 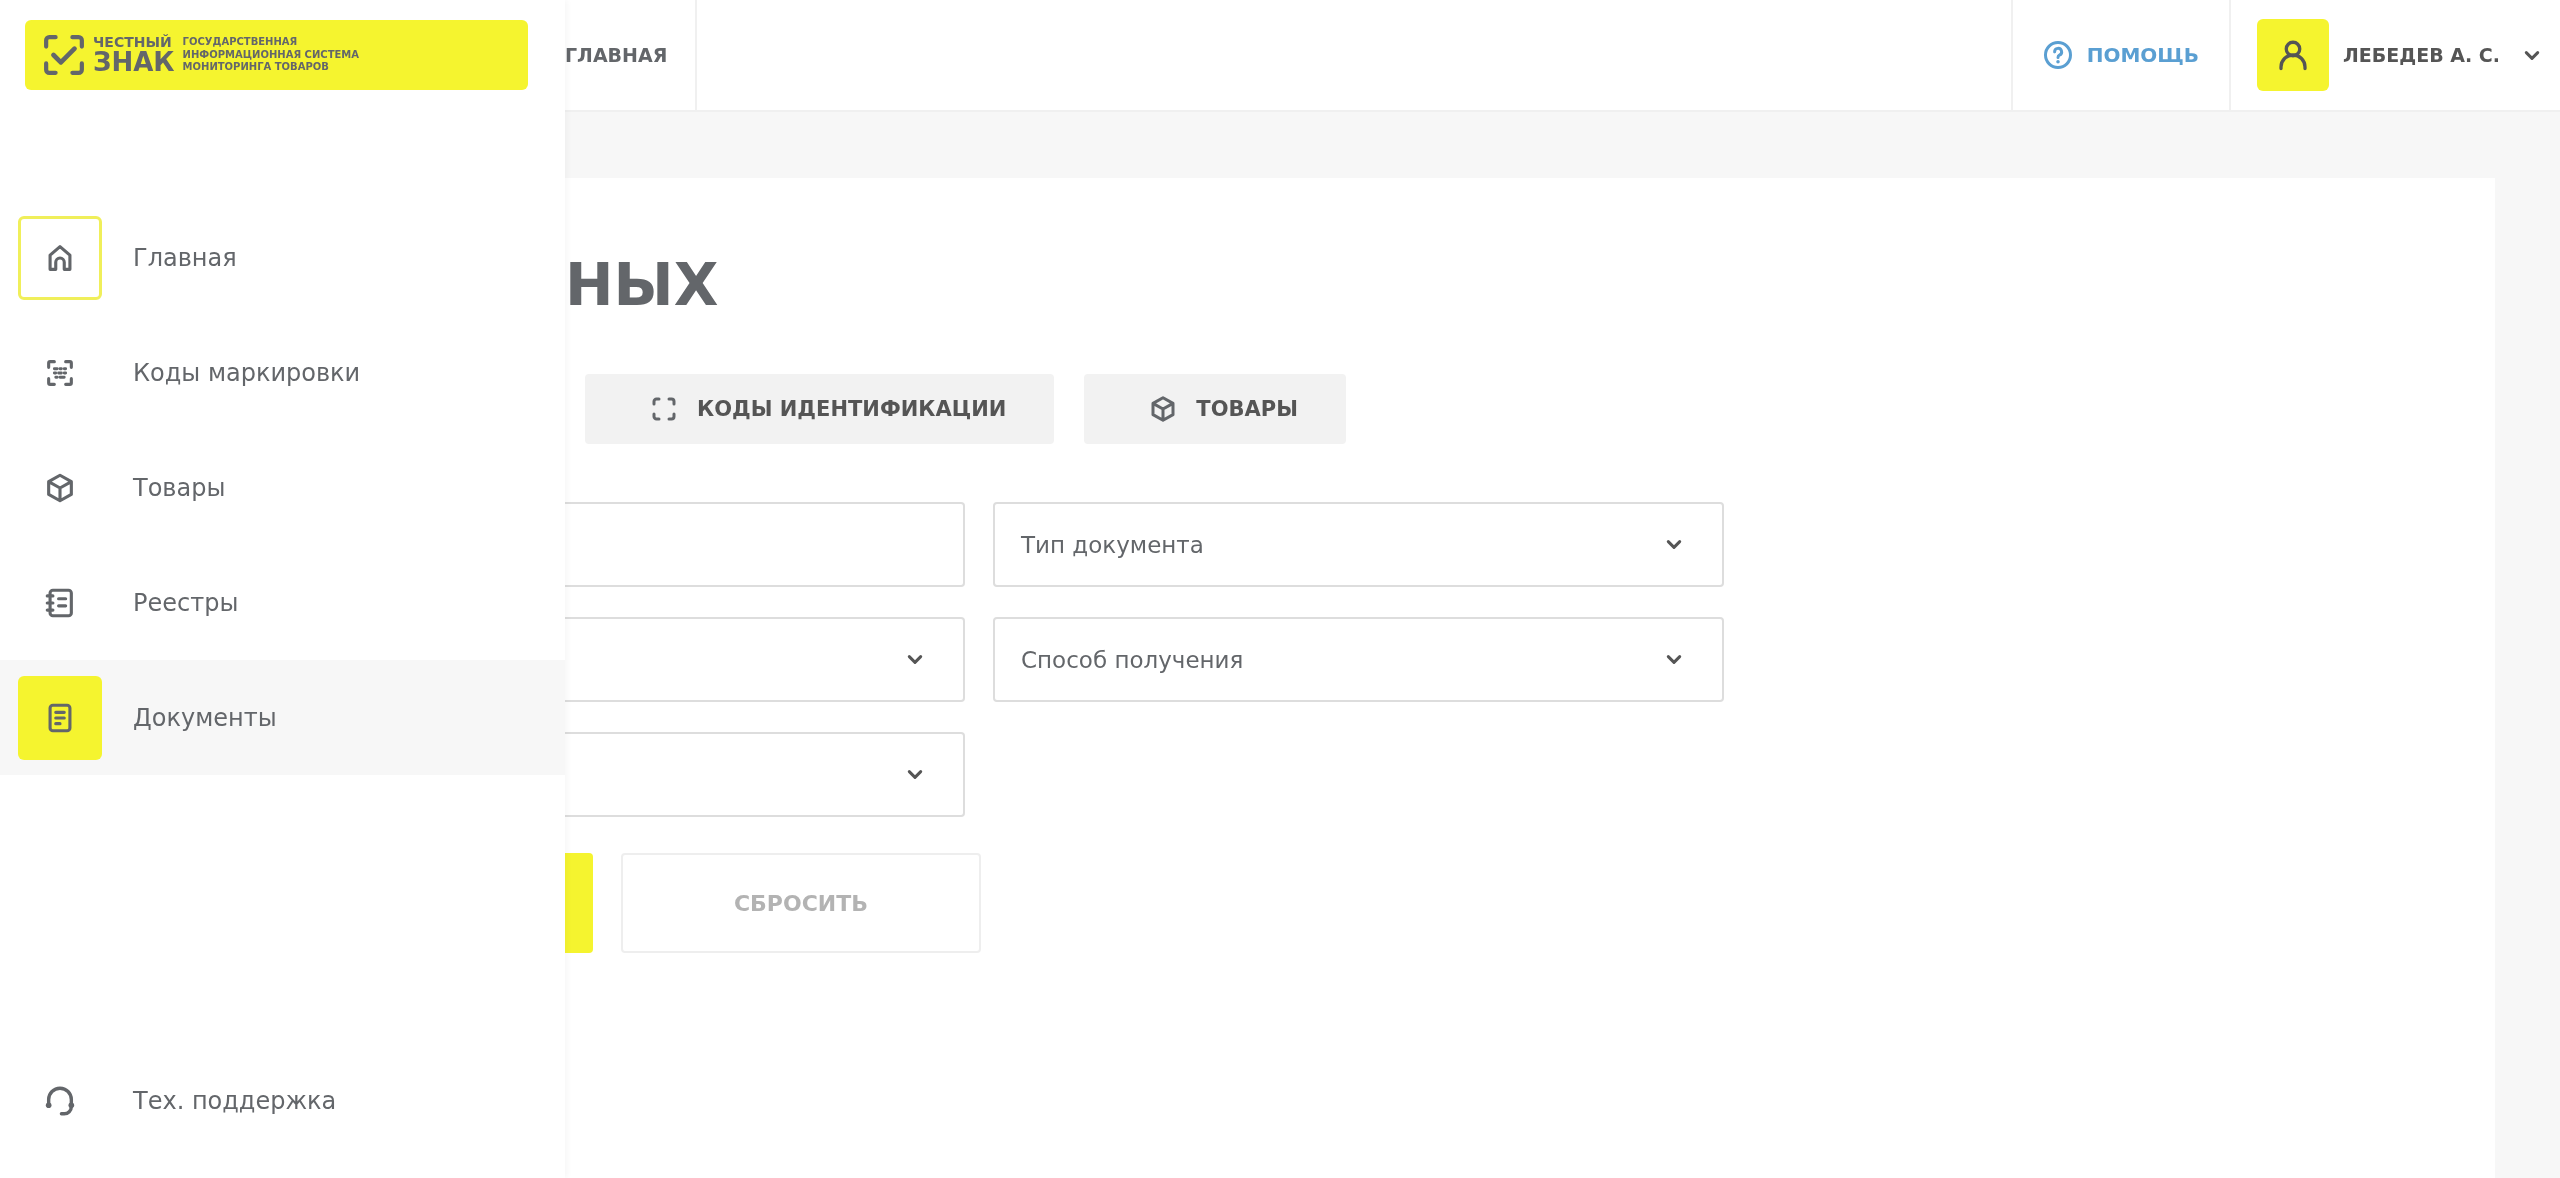 I want to click on sidebar-item: Главная, so click(x=282, y=257).